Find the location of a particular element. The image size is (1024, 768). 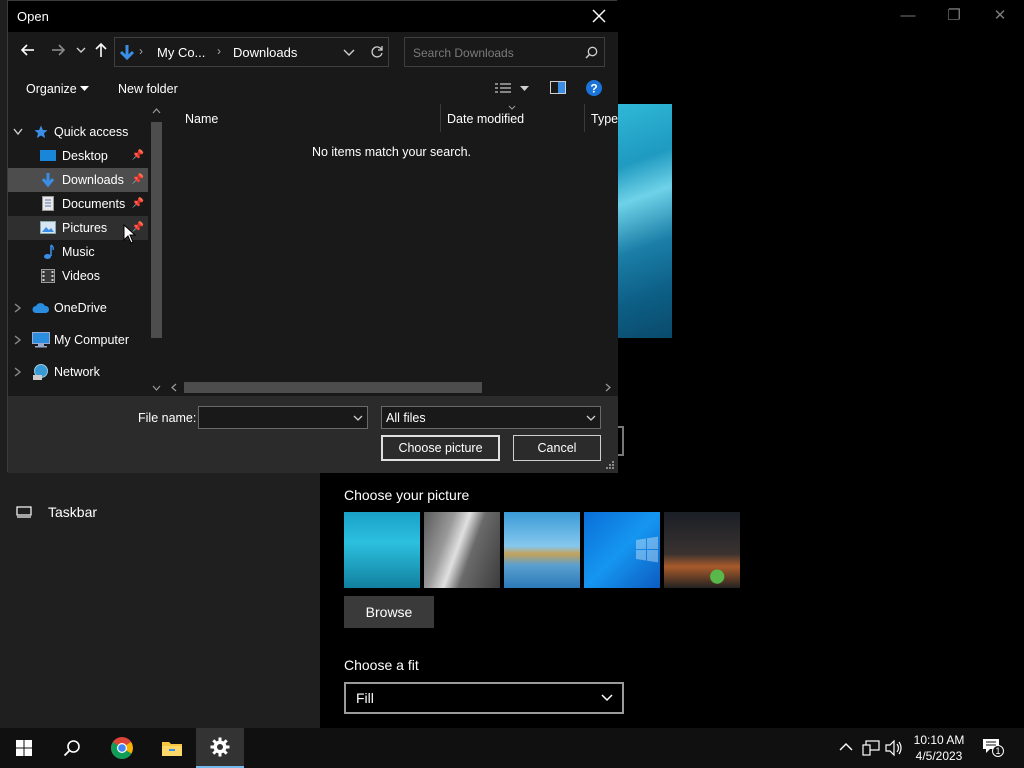

organize-button: Organize is located at coordinates (58, 89).